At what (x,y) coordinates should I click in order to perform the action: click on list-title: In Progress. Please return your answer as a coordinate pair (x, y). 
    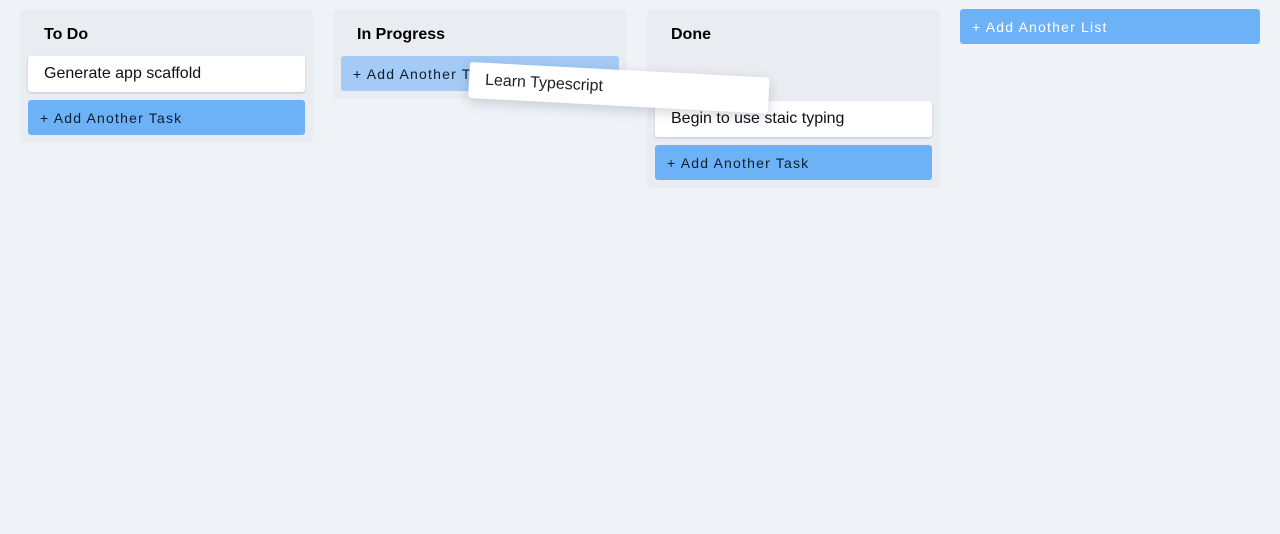
    Looking at the image, I should click on (401, 34).